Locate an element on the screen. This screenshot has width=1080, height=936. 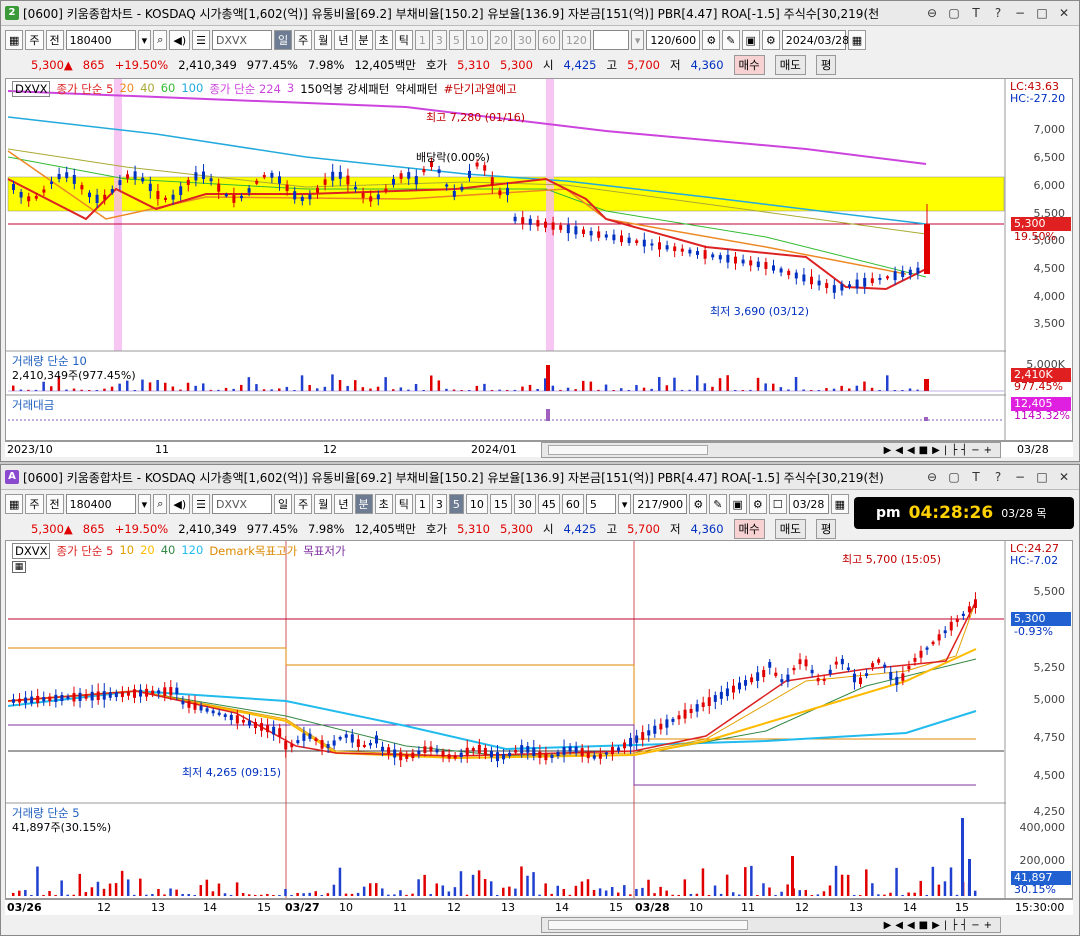
legend-demark-high: Demark목표고가 is located at coordinates (253, 551).